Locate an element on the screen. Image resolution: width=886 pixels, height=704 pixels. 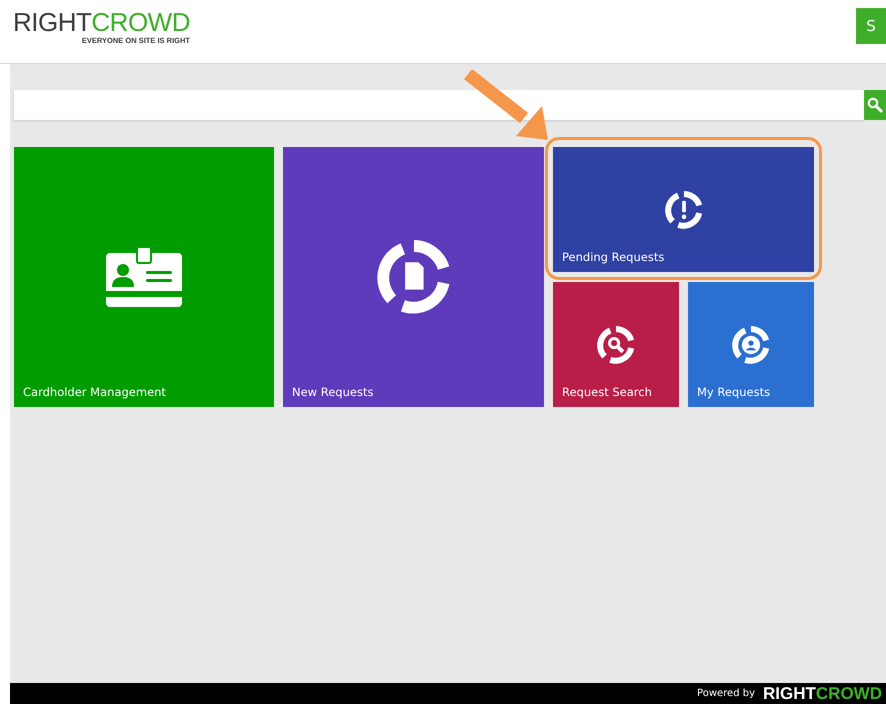
powered-by-text: Powered by is located at coordinates (726, 693).